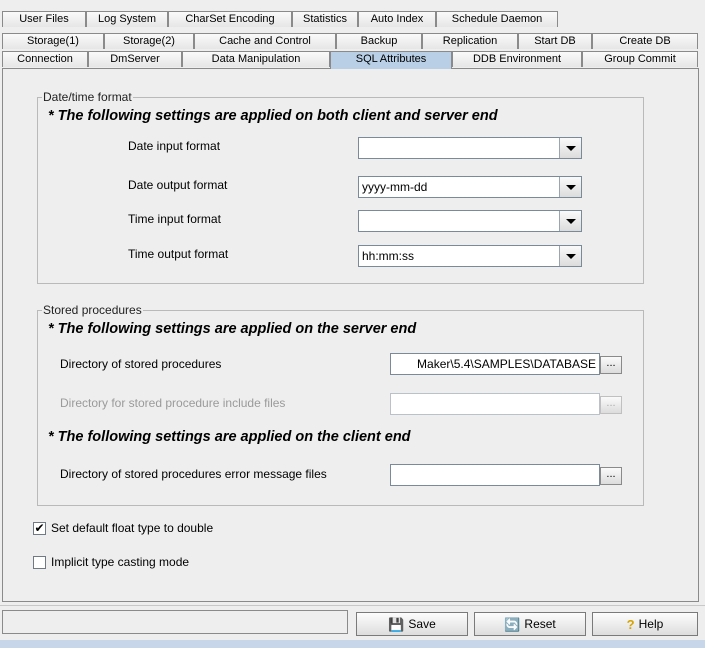  I want to click on date-output-format-value: yyyy-mm-dd, so click(395, 187).